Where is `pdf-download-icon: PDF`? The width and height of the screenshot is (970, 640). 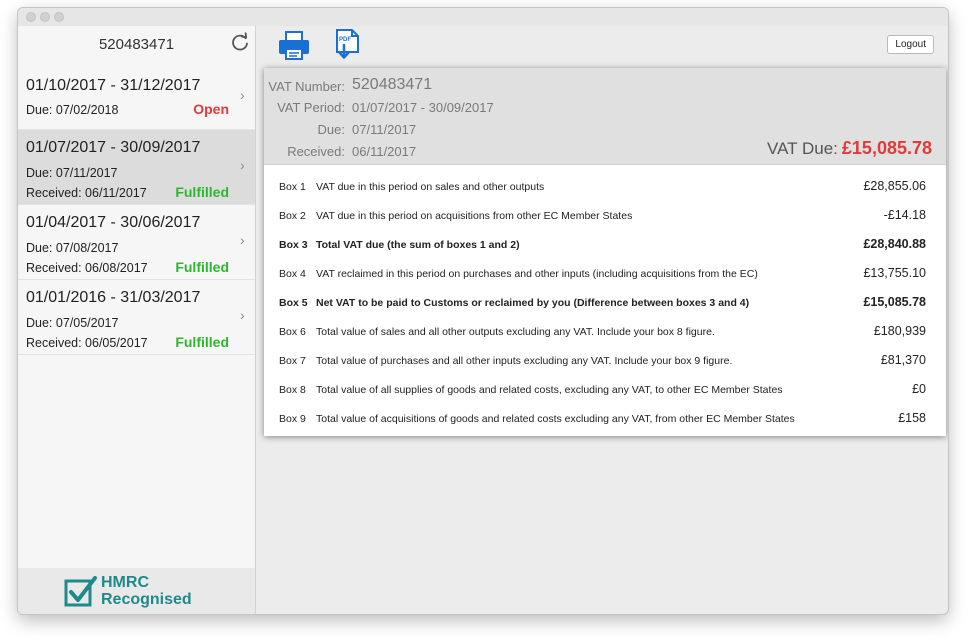
pdf-download-icon: PDF is located at coordinates (348, 46).